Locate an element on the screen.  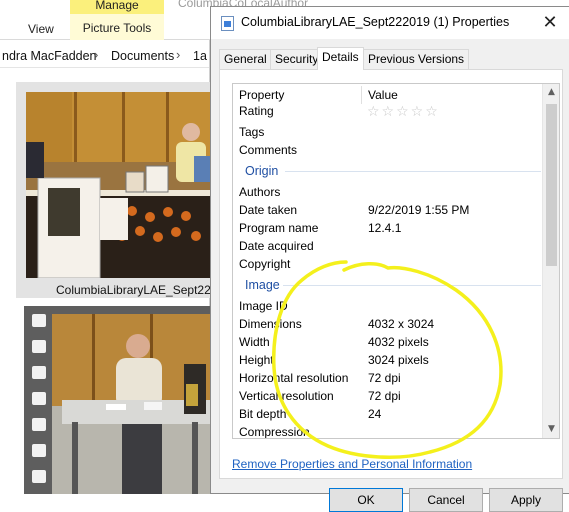
group-heading-image: Image is located at coordinates (262, 285).